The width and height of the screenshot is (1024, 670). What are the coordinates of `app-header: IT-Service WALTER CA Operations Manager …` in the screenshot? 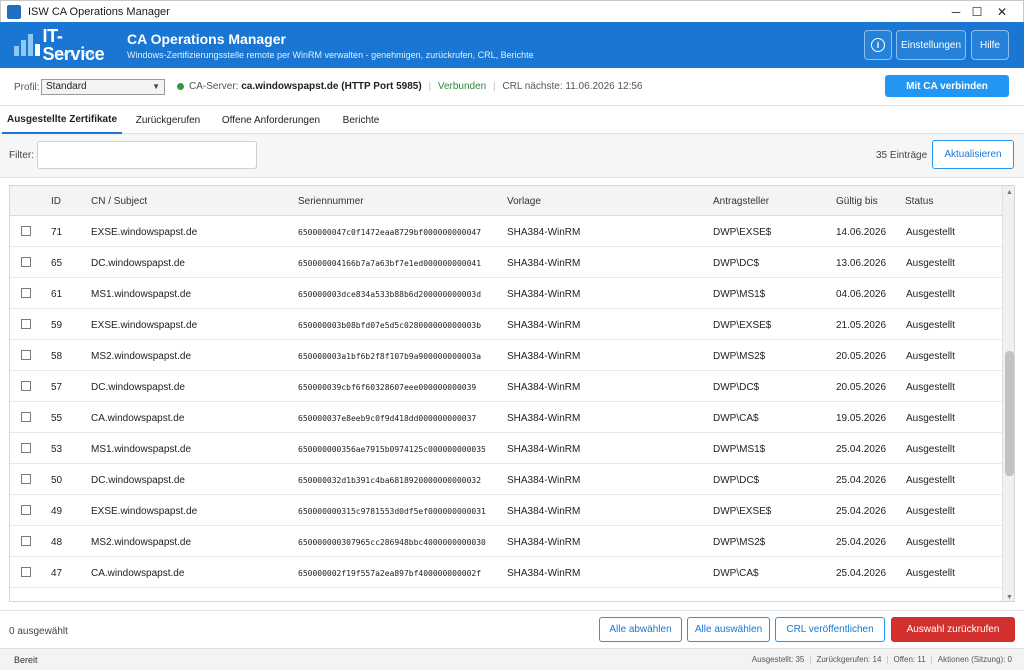 It's located at (512, 45).